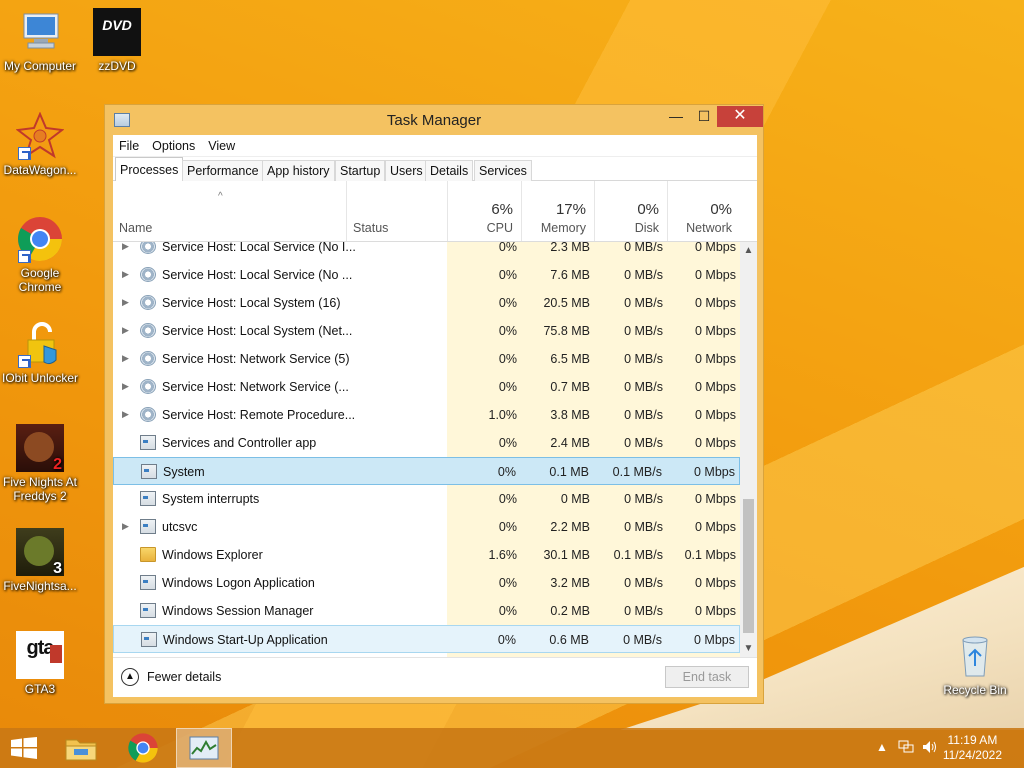  Describe the element at coordinates (630, 211) in the screenshot. I see `column-disk: 0% Disk` at that location.